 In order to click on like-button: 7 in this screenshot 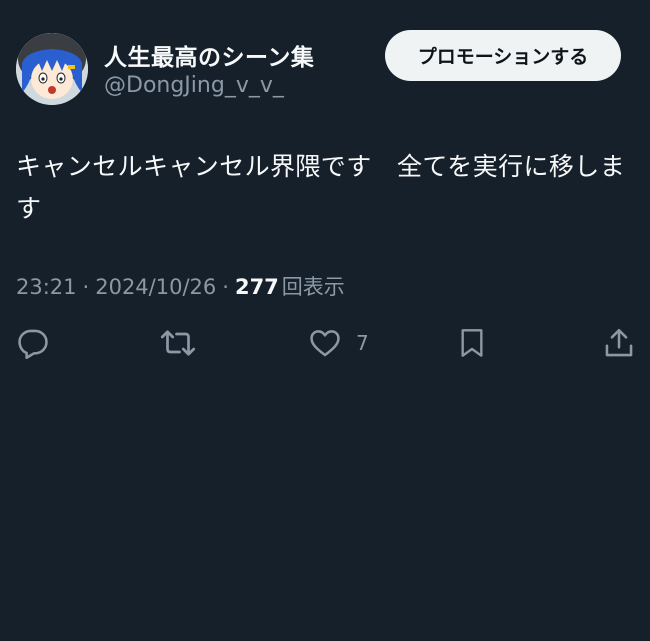, I will do `click(338, 343)`.